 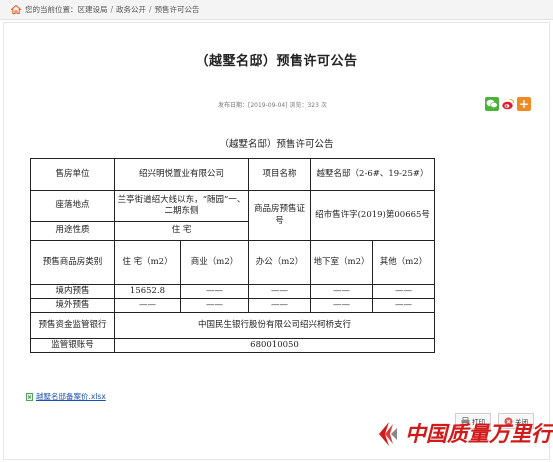 I want to click on usage-label: 用途性质, so click(x=72, y=231).